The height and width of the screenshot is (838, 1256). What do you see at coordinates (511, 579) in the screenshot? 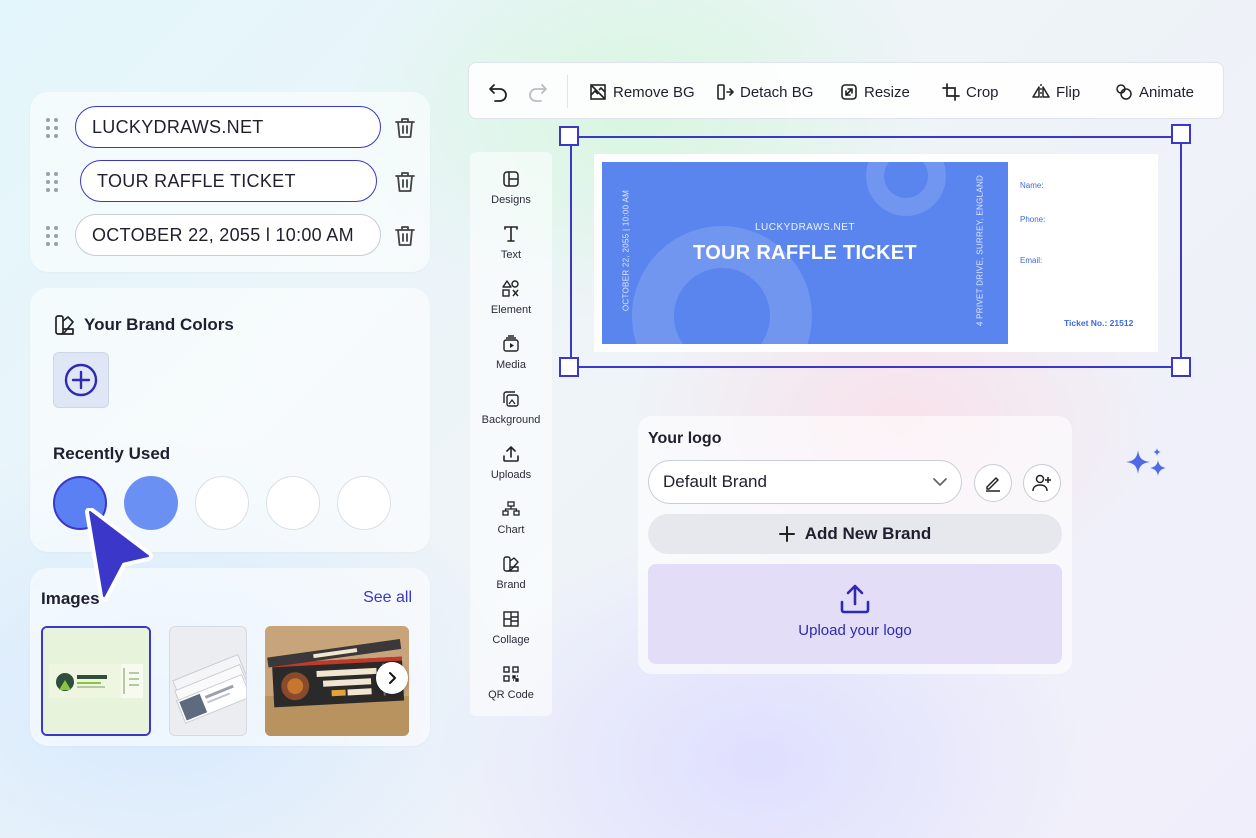
I see `rail-item-brand: Brand` at bounding box center [511, 579].